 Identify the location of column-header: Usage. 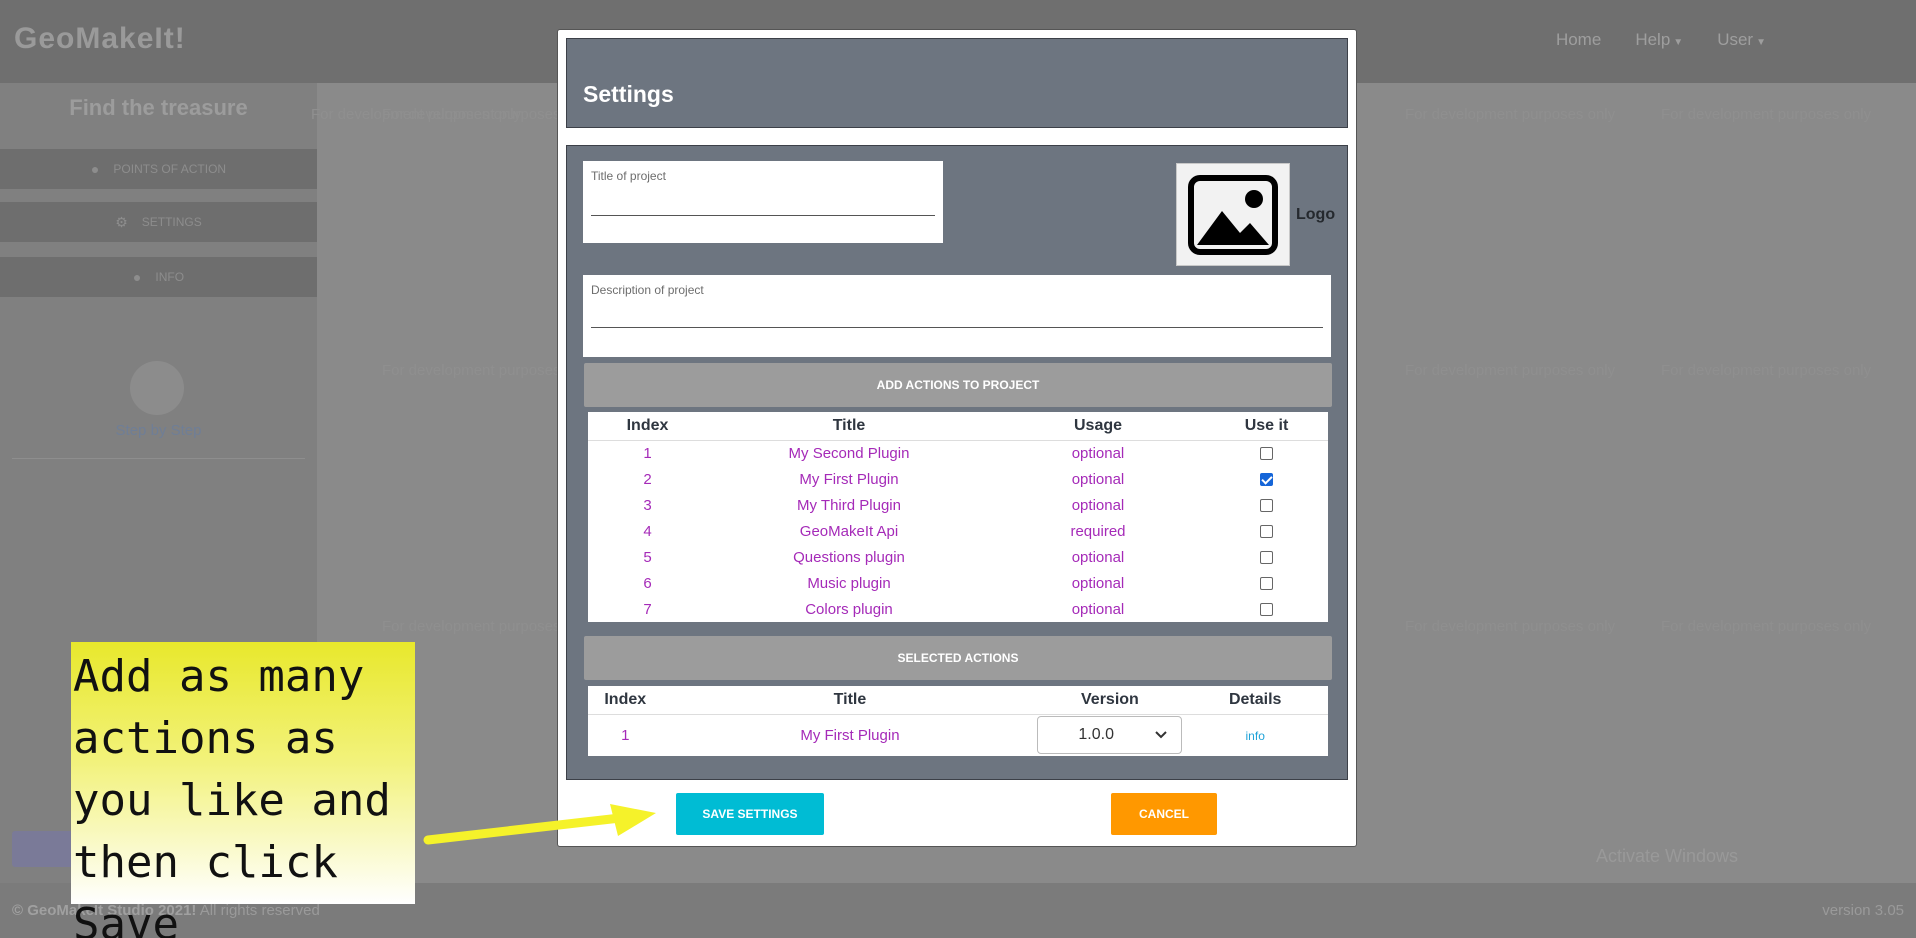
(1098, 426).